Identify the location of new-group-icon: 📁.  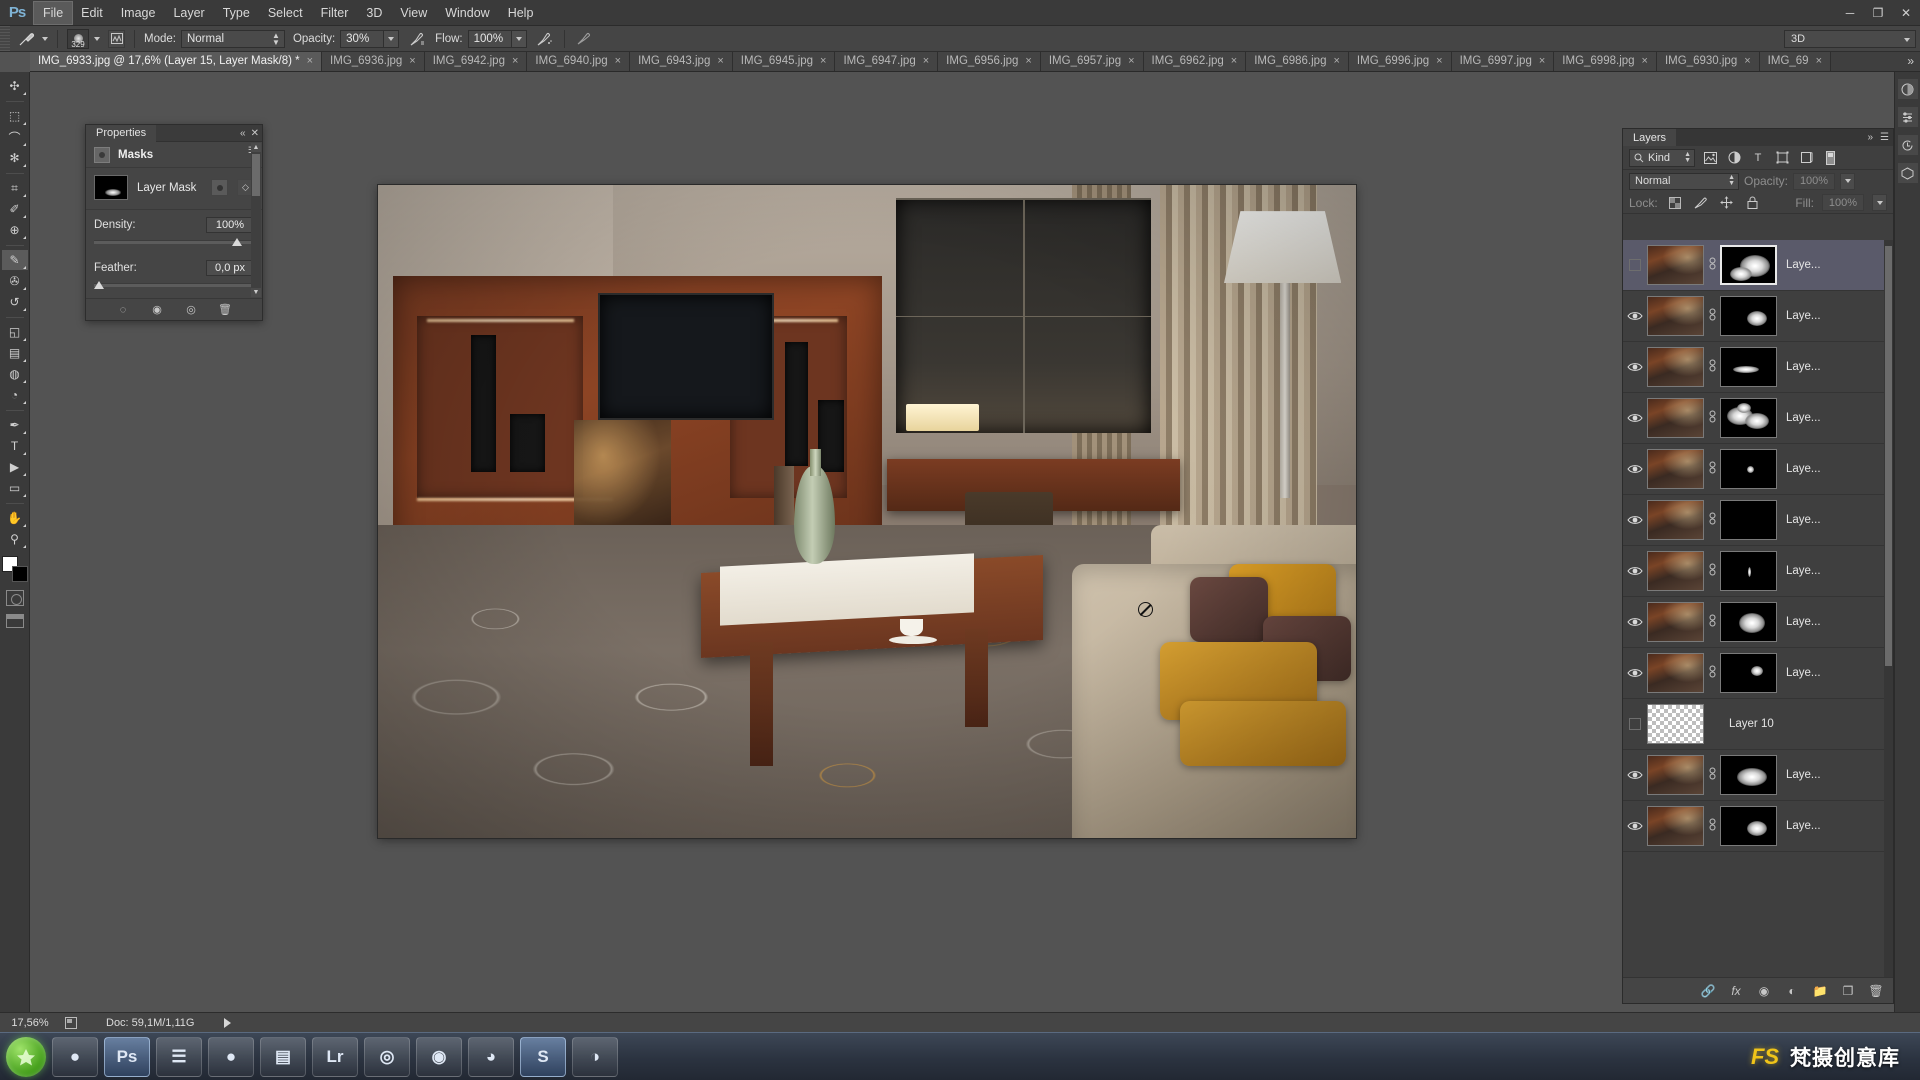
(1820, 991).